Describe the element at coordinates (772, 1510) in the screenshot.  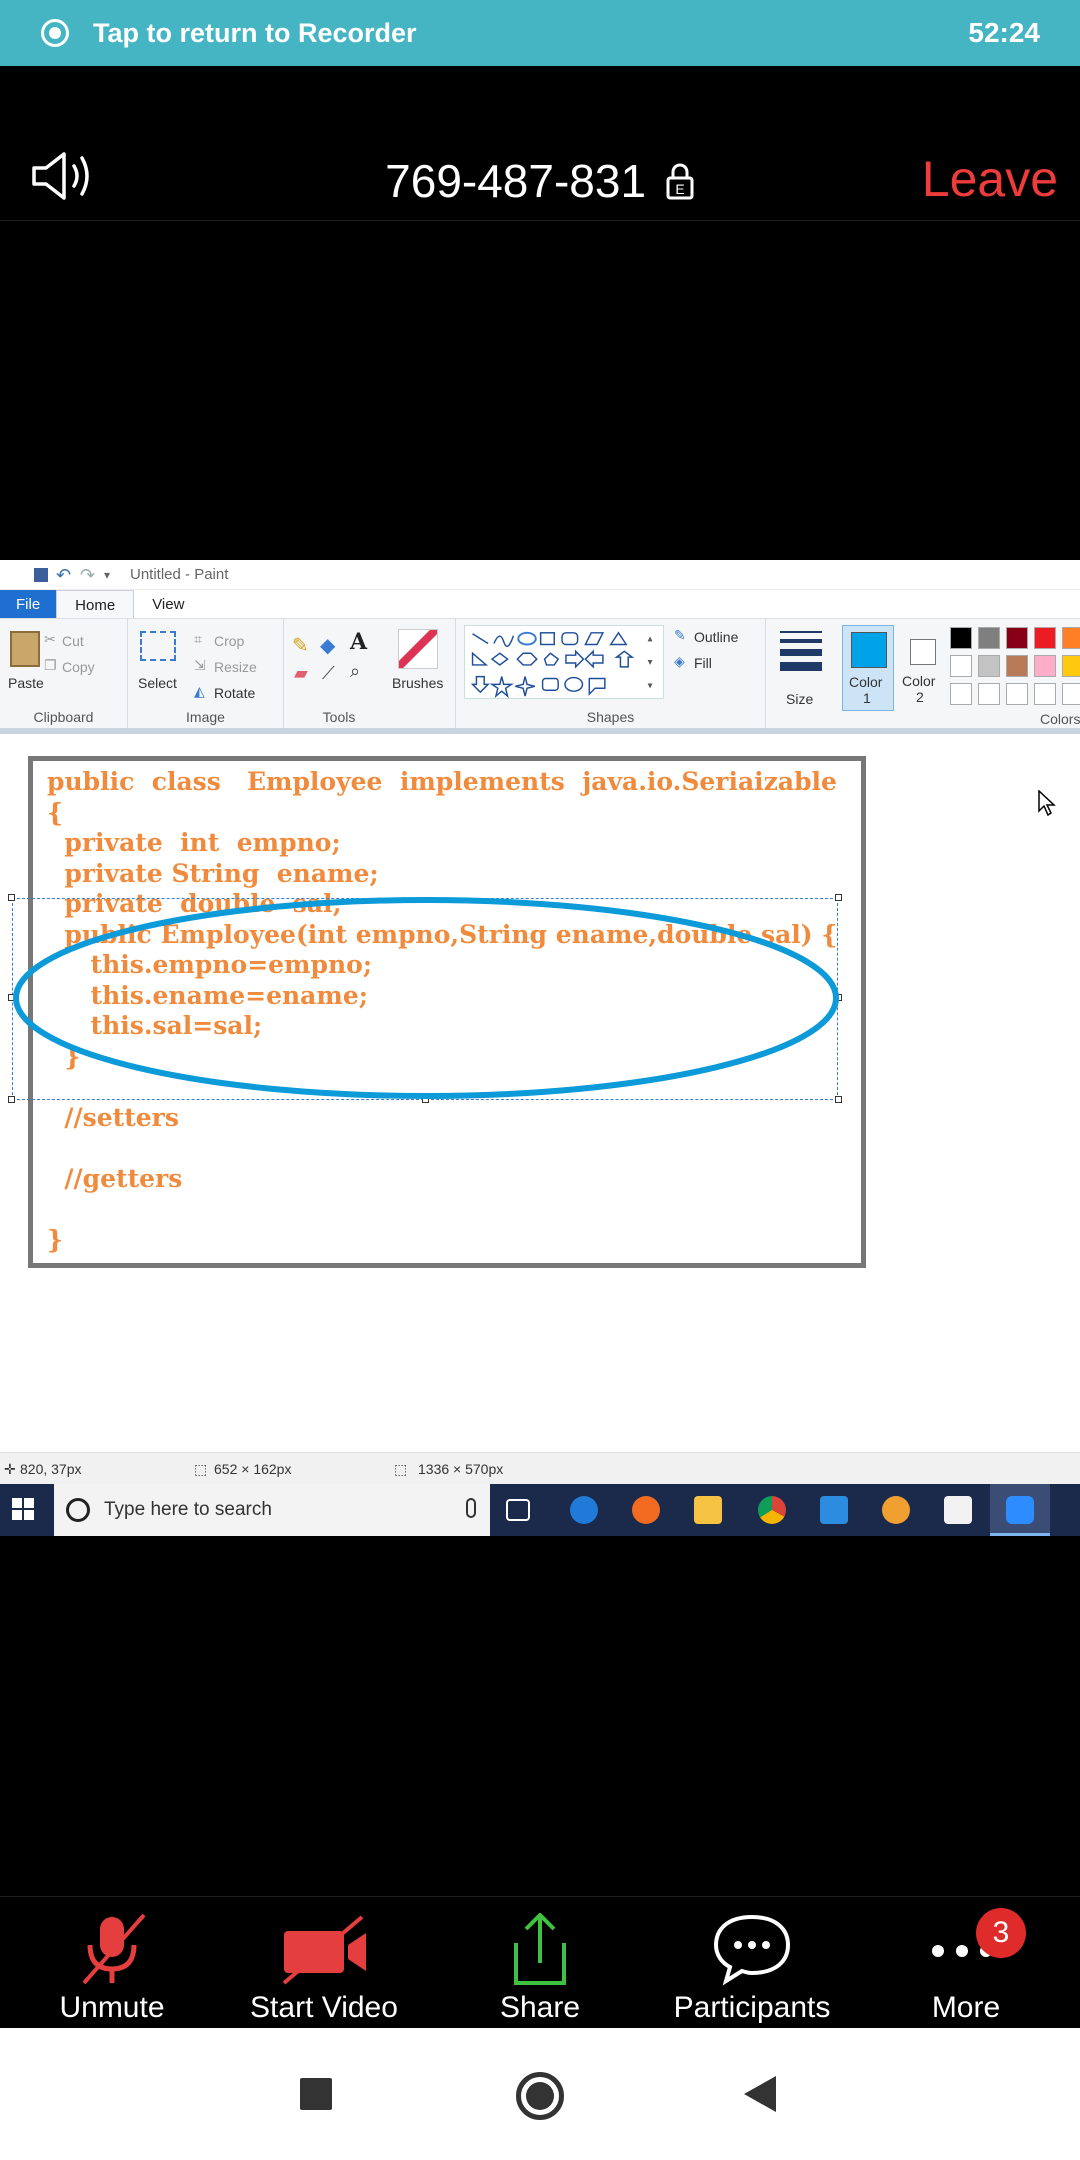
I see `chrome-icon` at that location.